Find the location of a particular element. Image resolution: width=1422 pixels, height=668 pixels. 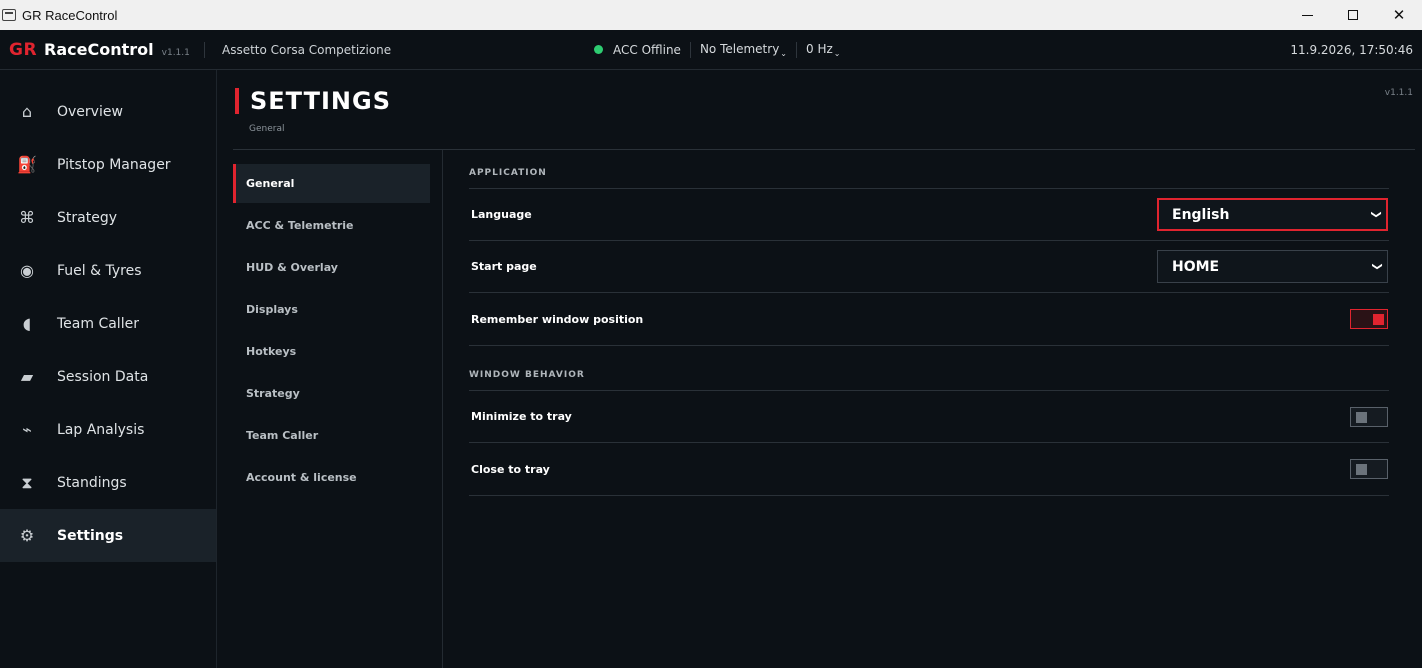

window-title: GR RaceControl is located at coordinates (70, 15).